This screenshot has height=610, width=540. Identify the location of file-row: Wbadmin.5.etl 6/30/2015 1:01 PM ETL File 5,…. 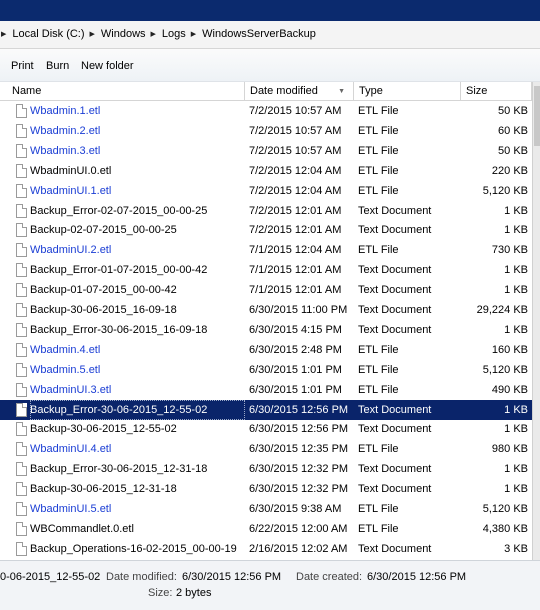
(266, 370).